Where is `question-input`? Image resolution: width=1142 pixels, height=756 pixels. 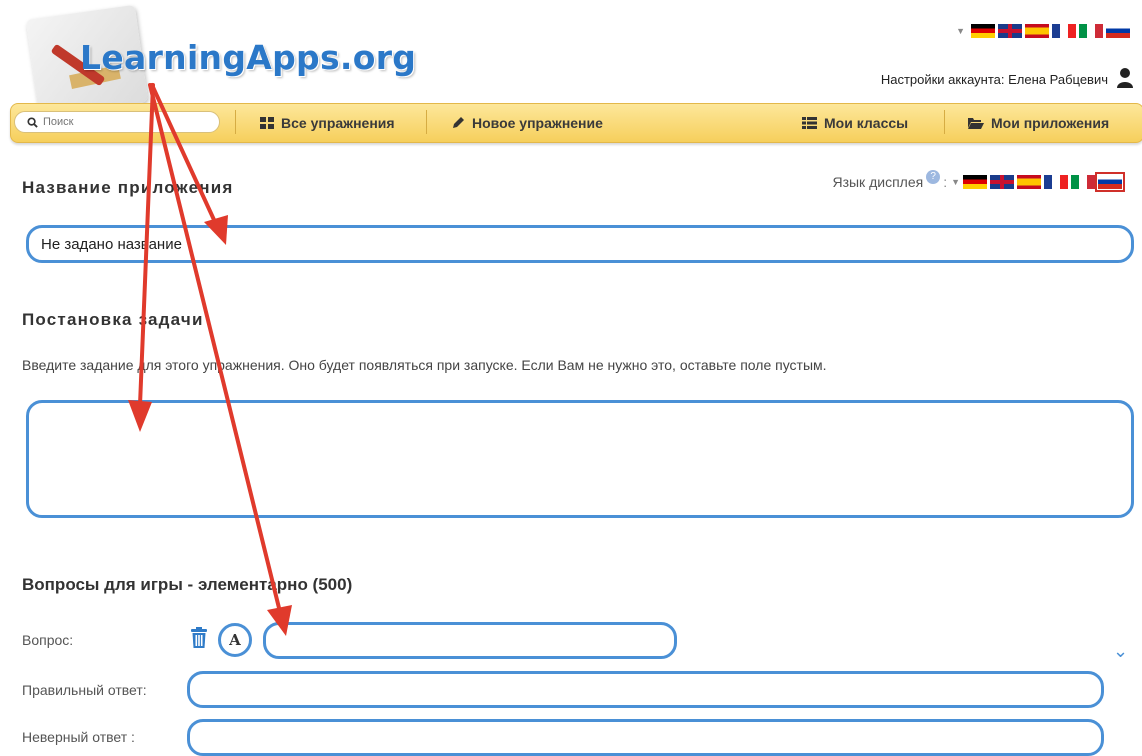
question-input is located at coordinates (470, 640).